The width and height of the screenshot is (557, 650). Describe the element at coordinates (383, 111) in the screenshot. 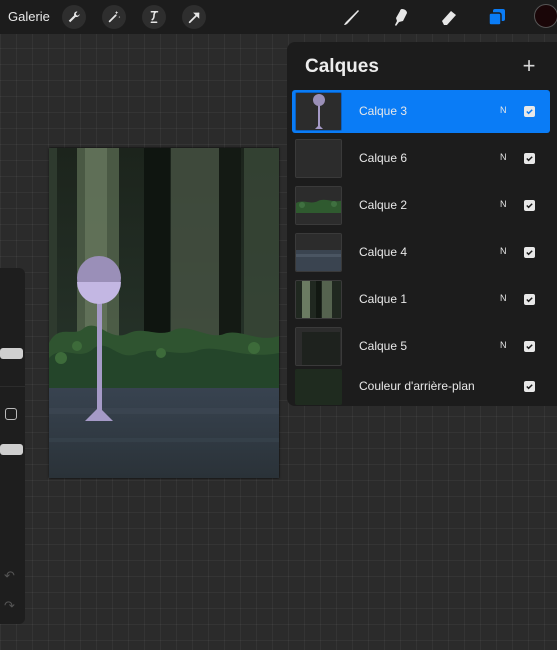

I see `layer-name: Calque 3` at that location.